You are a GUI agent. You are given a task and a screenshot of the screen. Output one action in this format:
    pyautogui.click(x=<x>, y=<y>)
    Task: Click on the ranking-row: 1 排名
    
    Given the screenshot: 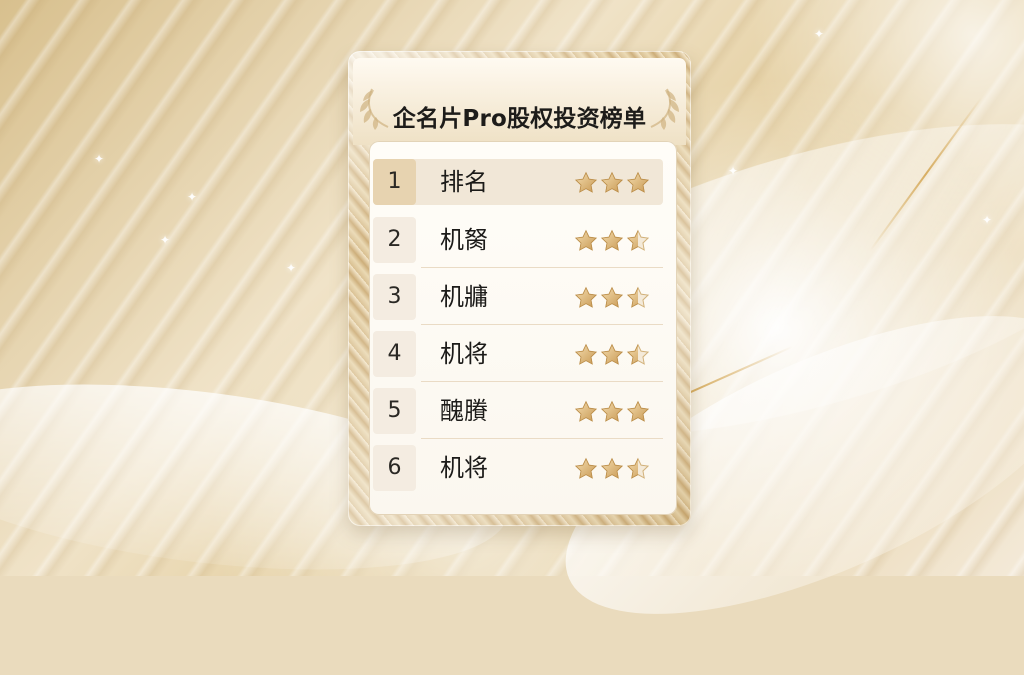 What is the action you would take?
    pyautogui.click(x=518, y=182)
    